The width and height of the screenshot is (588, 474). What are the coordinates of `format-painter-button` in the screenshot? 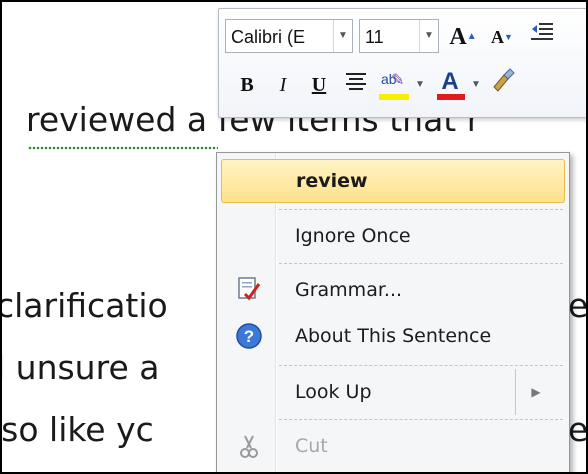 It's located at (504, 85).